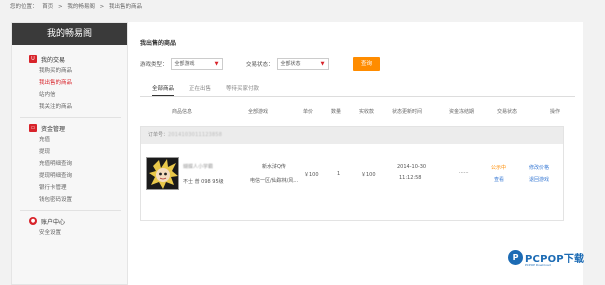 The width and height of the screenshot is (605, 285). What do you see at coordinates (78, 59) in the screenshot?
I see `sidebar-section-title: U 我的交易` at bounding box center [78, 59].